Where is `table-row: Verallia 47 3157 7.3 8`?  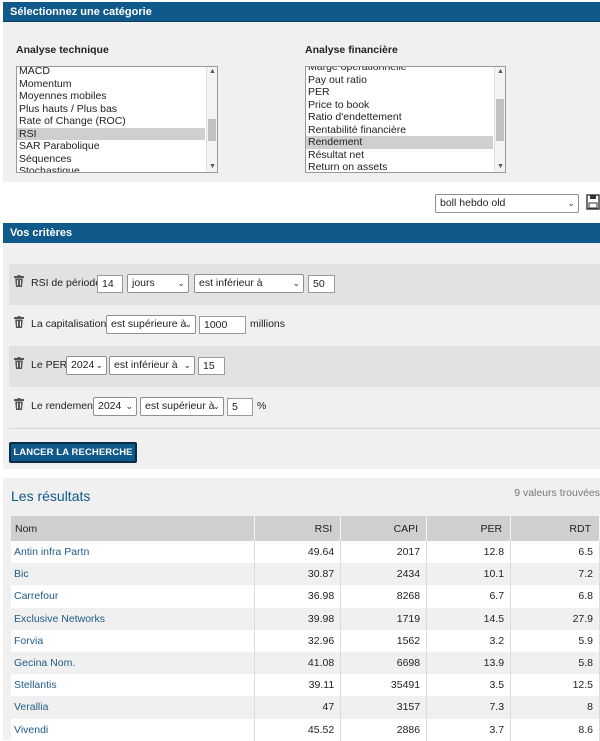
table-row: Verallia 47 3157 7.3 8 is located at coordinates (305, 707).